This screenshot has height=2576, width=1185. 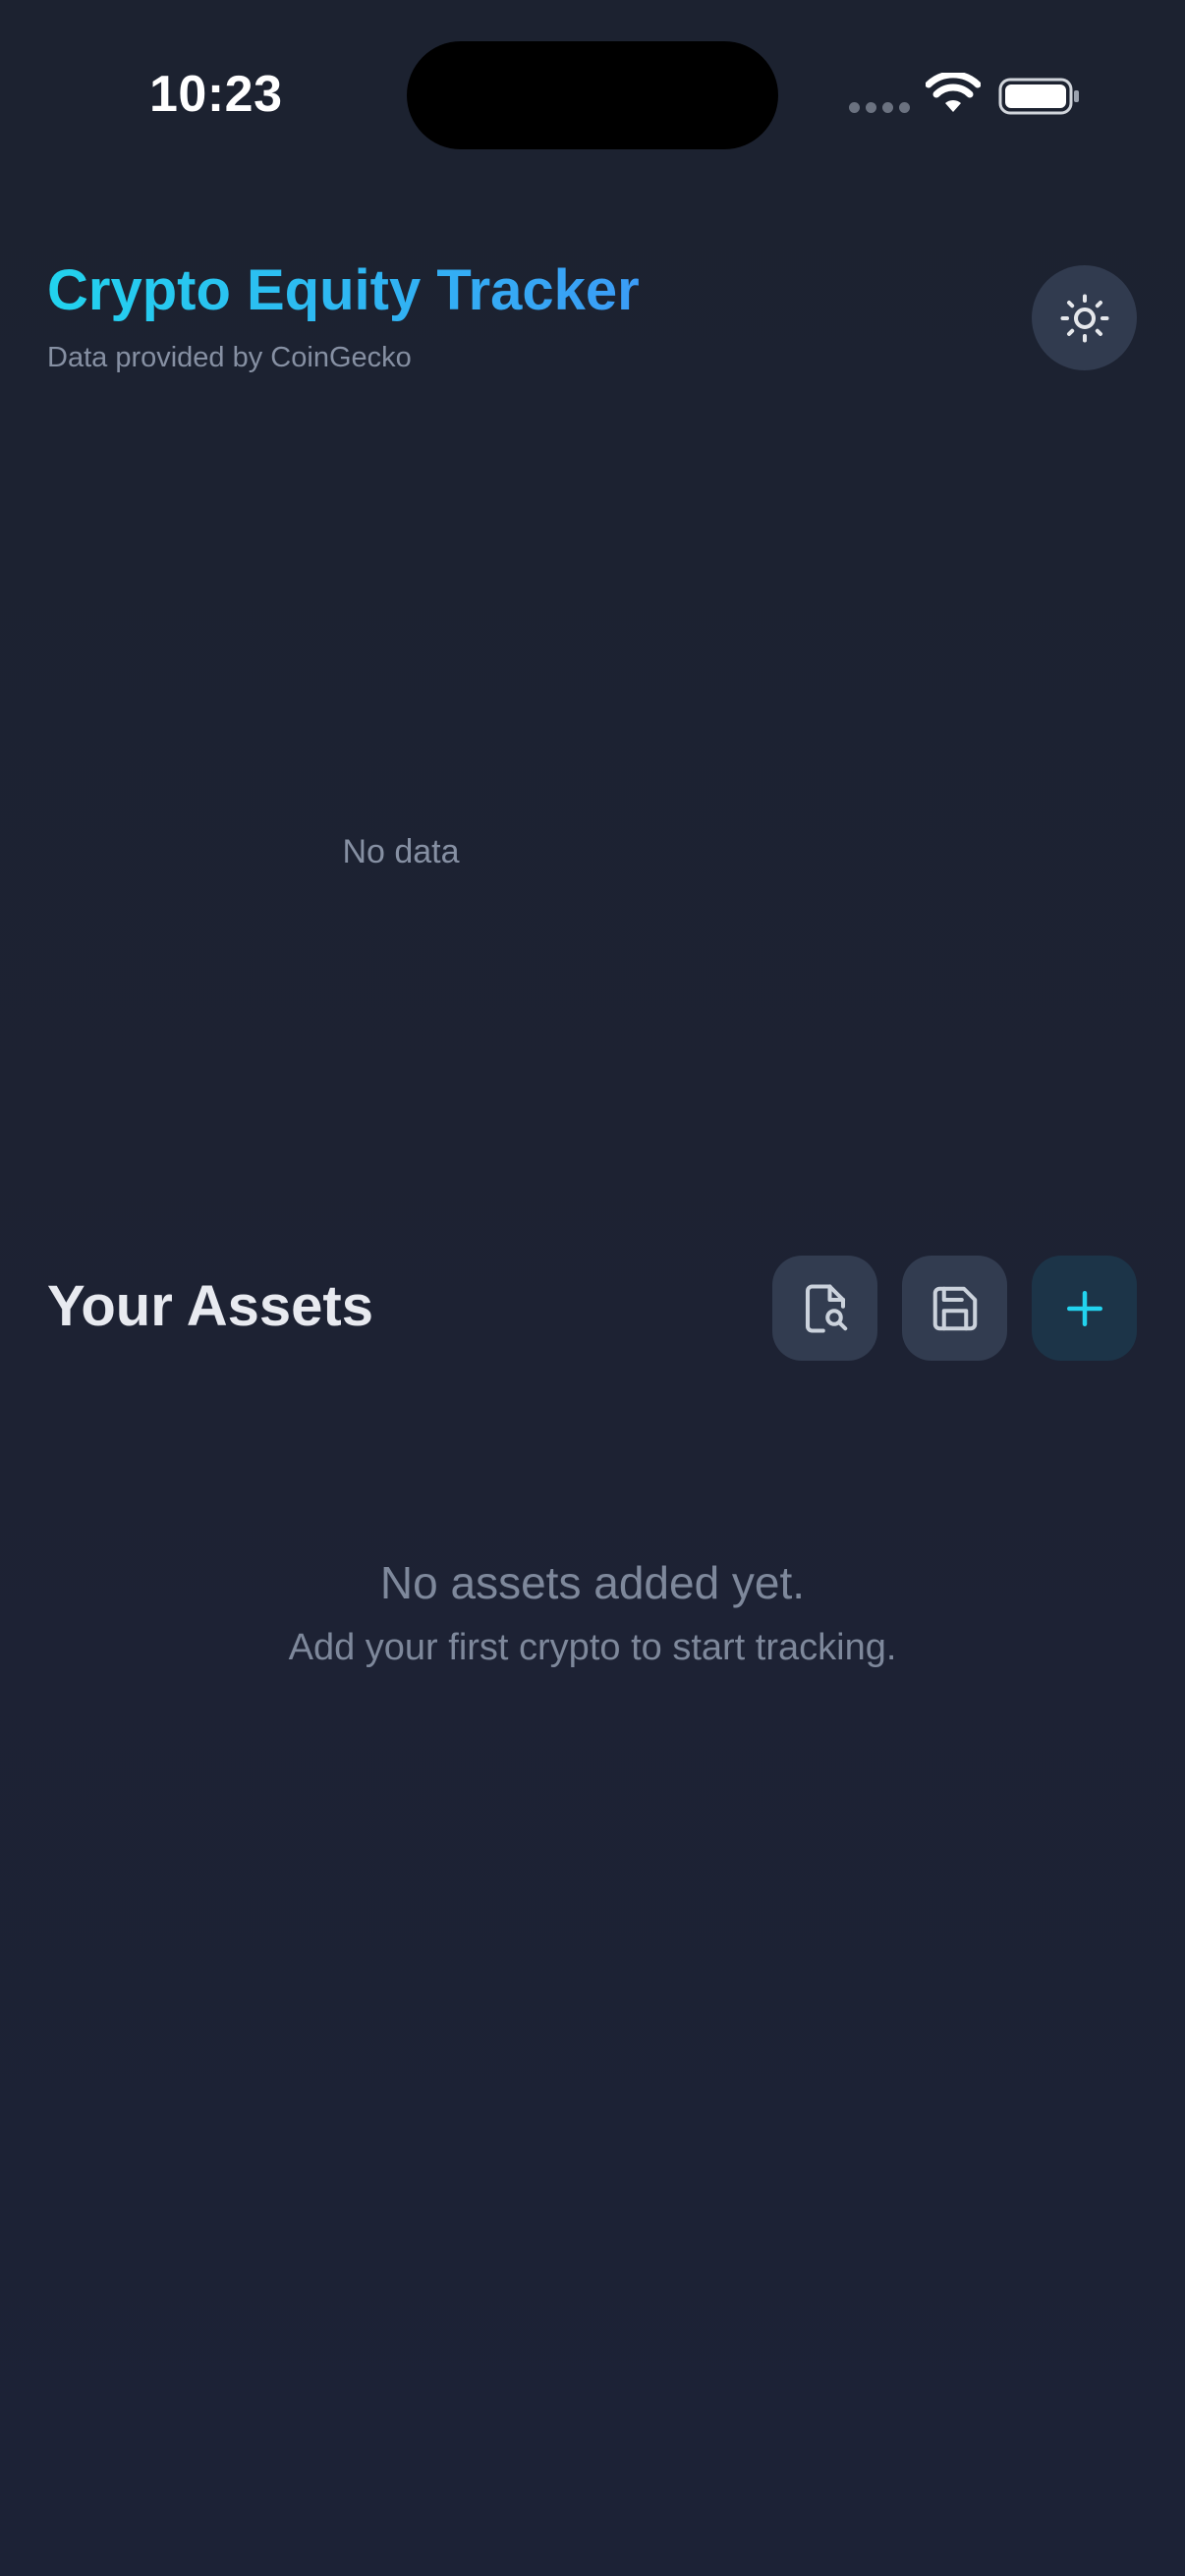 I want to click on signal-icon, so click(x=880, y=107).